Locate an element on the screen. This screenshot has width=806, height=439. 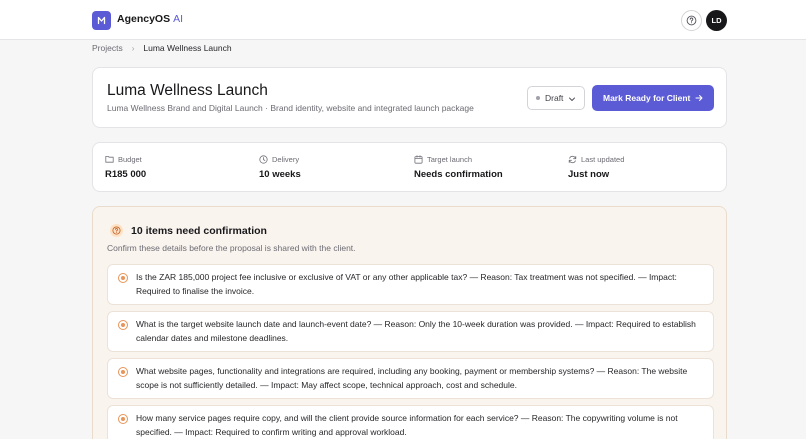
status-value: Draft is located at coordinates (554, 98).